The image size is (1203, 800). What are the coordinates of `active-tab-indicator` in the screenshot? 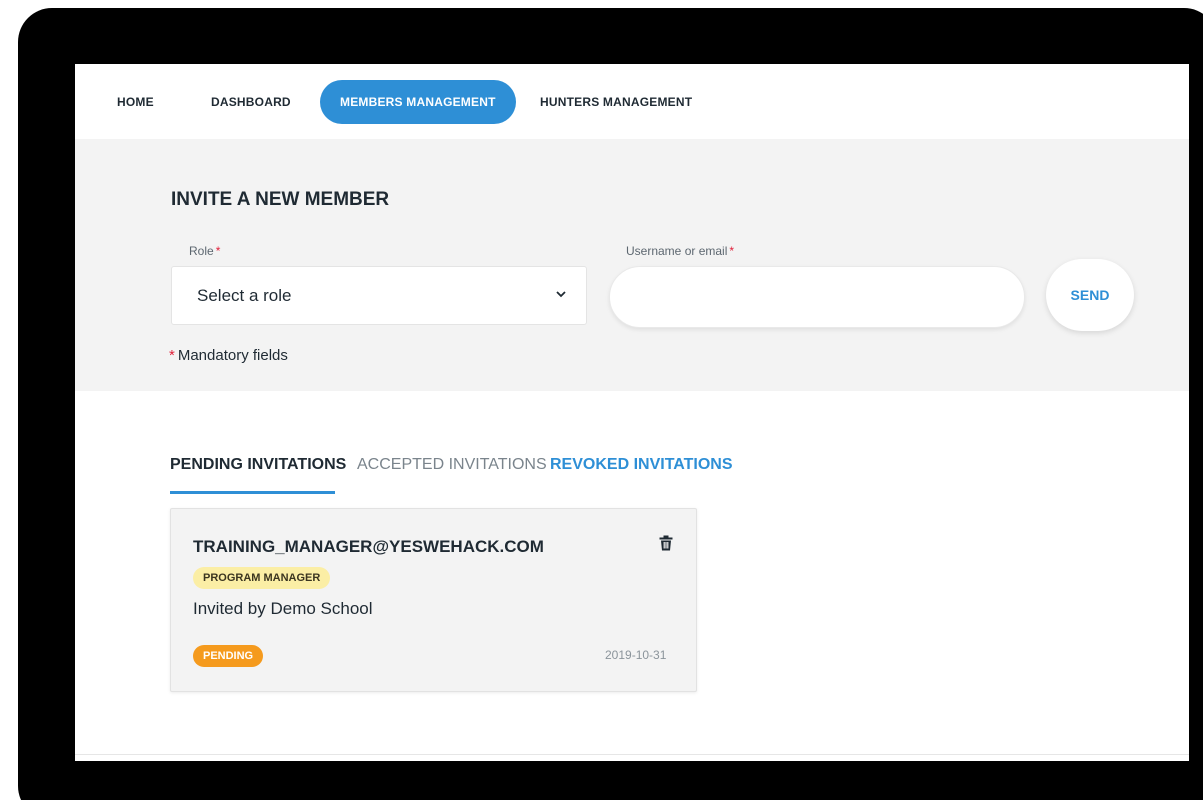 It's located at (252, 492).